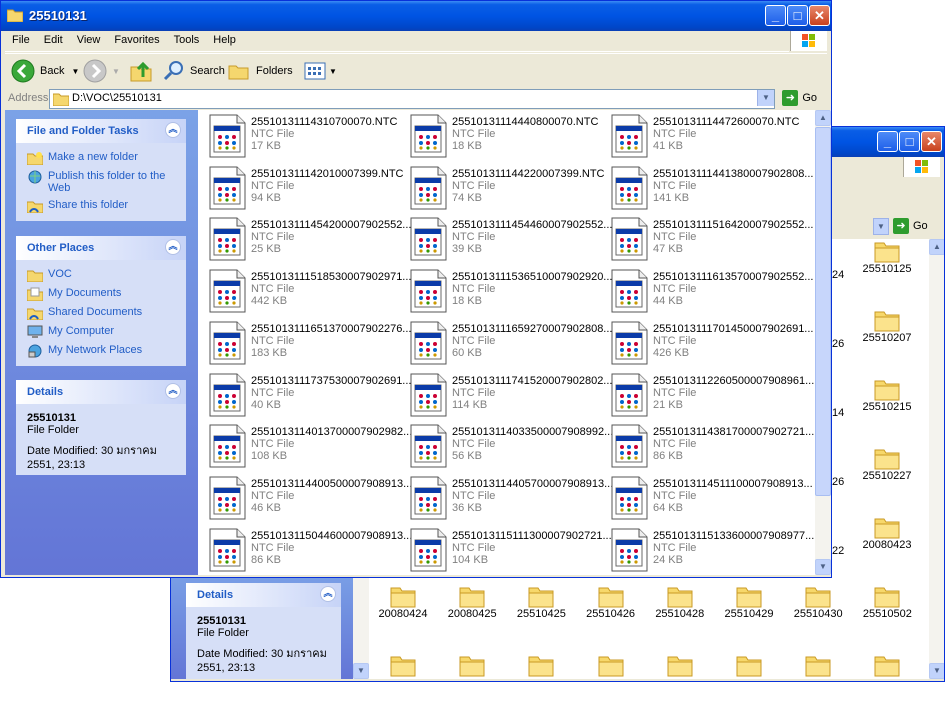 The image size is (945, 710). I want to click on folder-item: 25510502, so click(887, 602).